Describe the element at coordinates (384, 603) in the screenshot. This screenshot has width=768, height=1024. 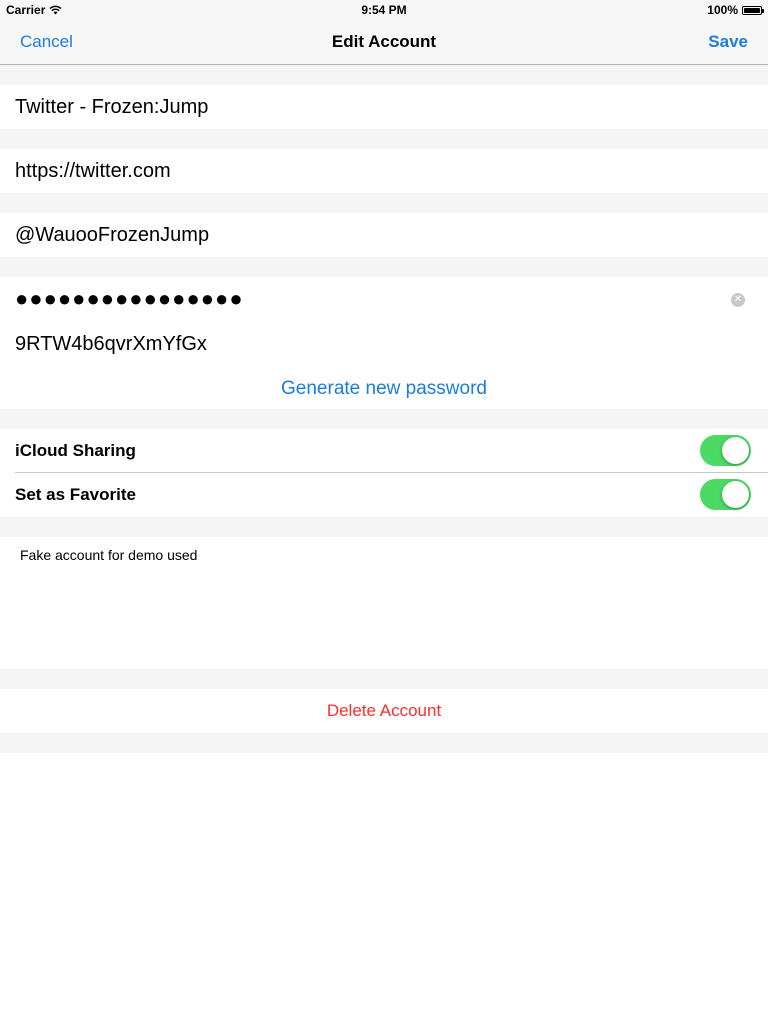
I see `notes-cell: Fake account for demo used` at that location.